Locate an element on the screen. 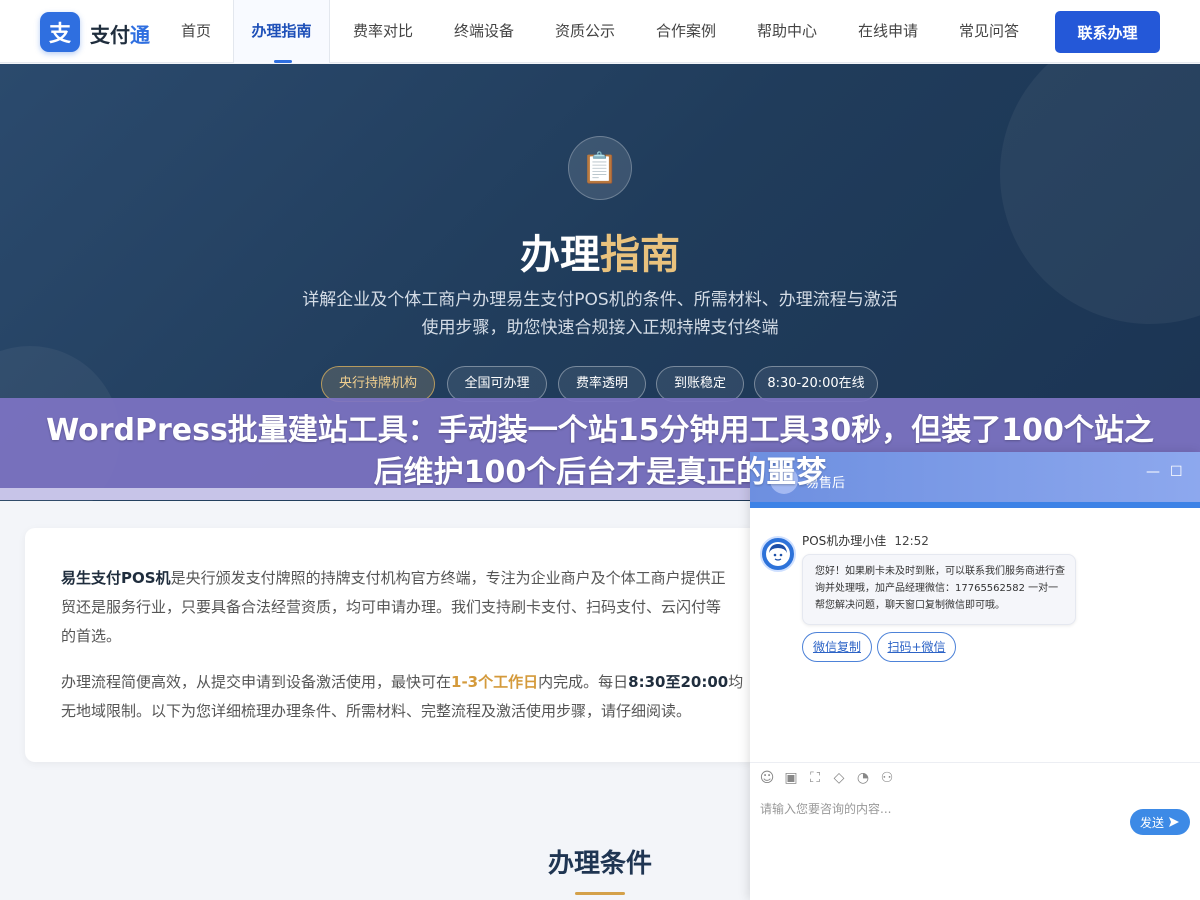 Image resolution: width=1200 pixels, height=900 pixels. emoji-icon: ☺ is located at coordinates (767, 778).